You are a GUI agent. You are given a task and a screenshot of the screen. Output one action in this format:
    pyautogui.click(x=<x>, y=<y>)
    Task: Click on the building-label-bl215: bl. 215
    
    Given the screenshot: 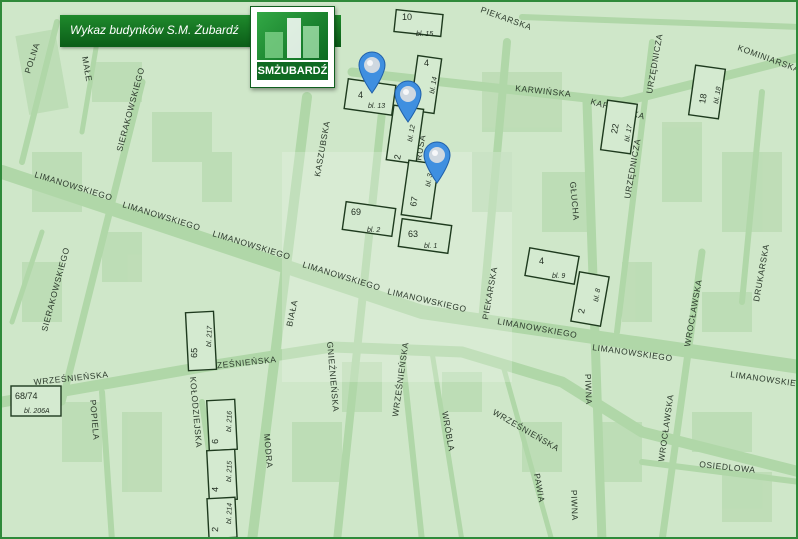 What is the action you would take?
    pyautogui.click(x=230, y=471)
    